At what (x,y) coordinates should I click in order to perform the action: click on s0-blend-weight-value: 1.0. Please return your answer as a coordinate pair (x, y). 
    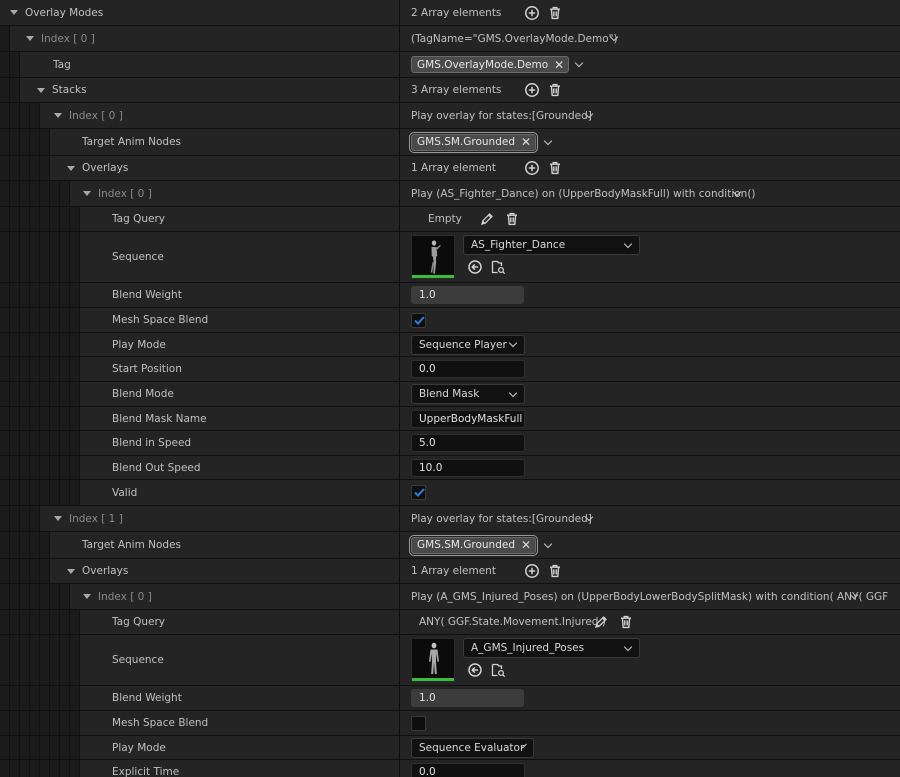
    Looking at the image, I should click on (427, 295).